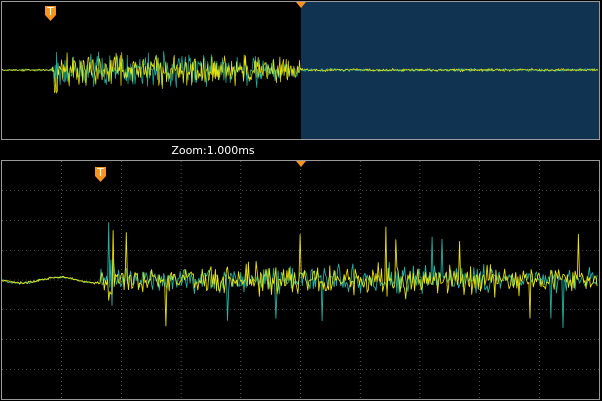 The height and width of the screenshot is (401, 602). I want to click on zoom-trigger-label: T, so click(100, 172).